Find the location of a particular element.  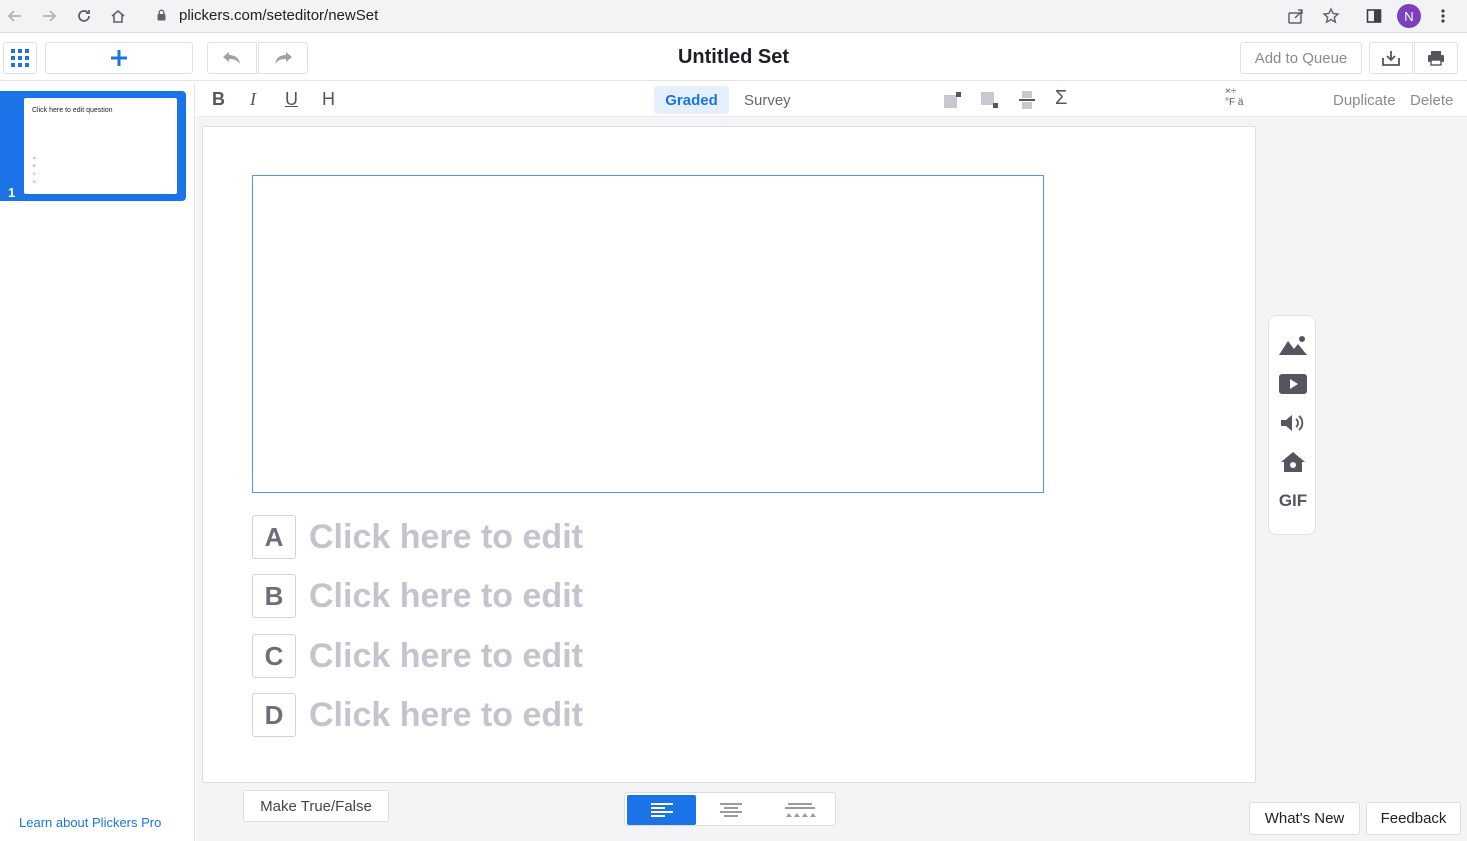

duplicate-button: Duplicate is located at coordinates (1364, 100).